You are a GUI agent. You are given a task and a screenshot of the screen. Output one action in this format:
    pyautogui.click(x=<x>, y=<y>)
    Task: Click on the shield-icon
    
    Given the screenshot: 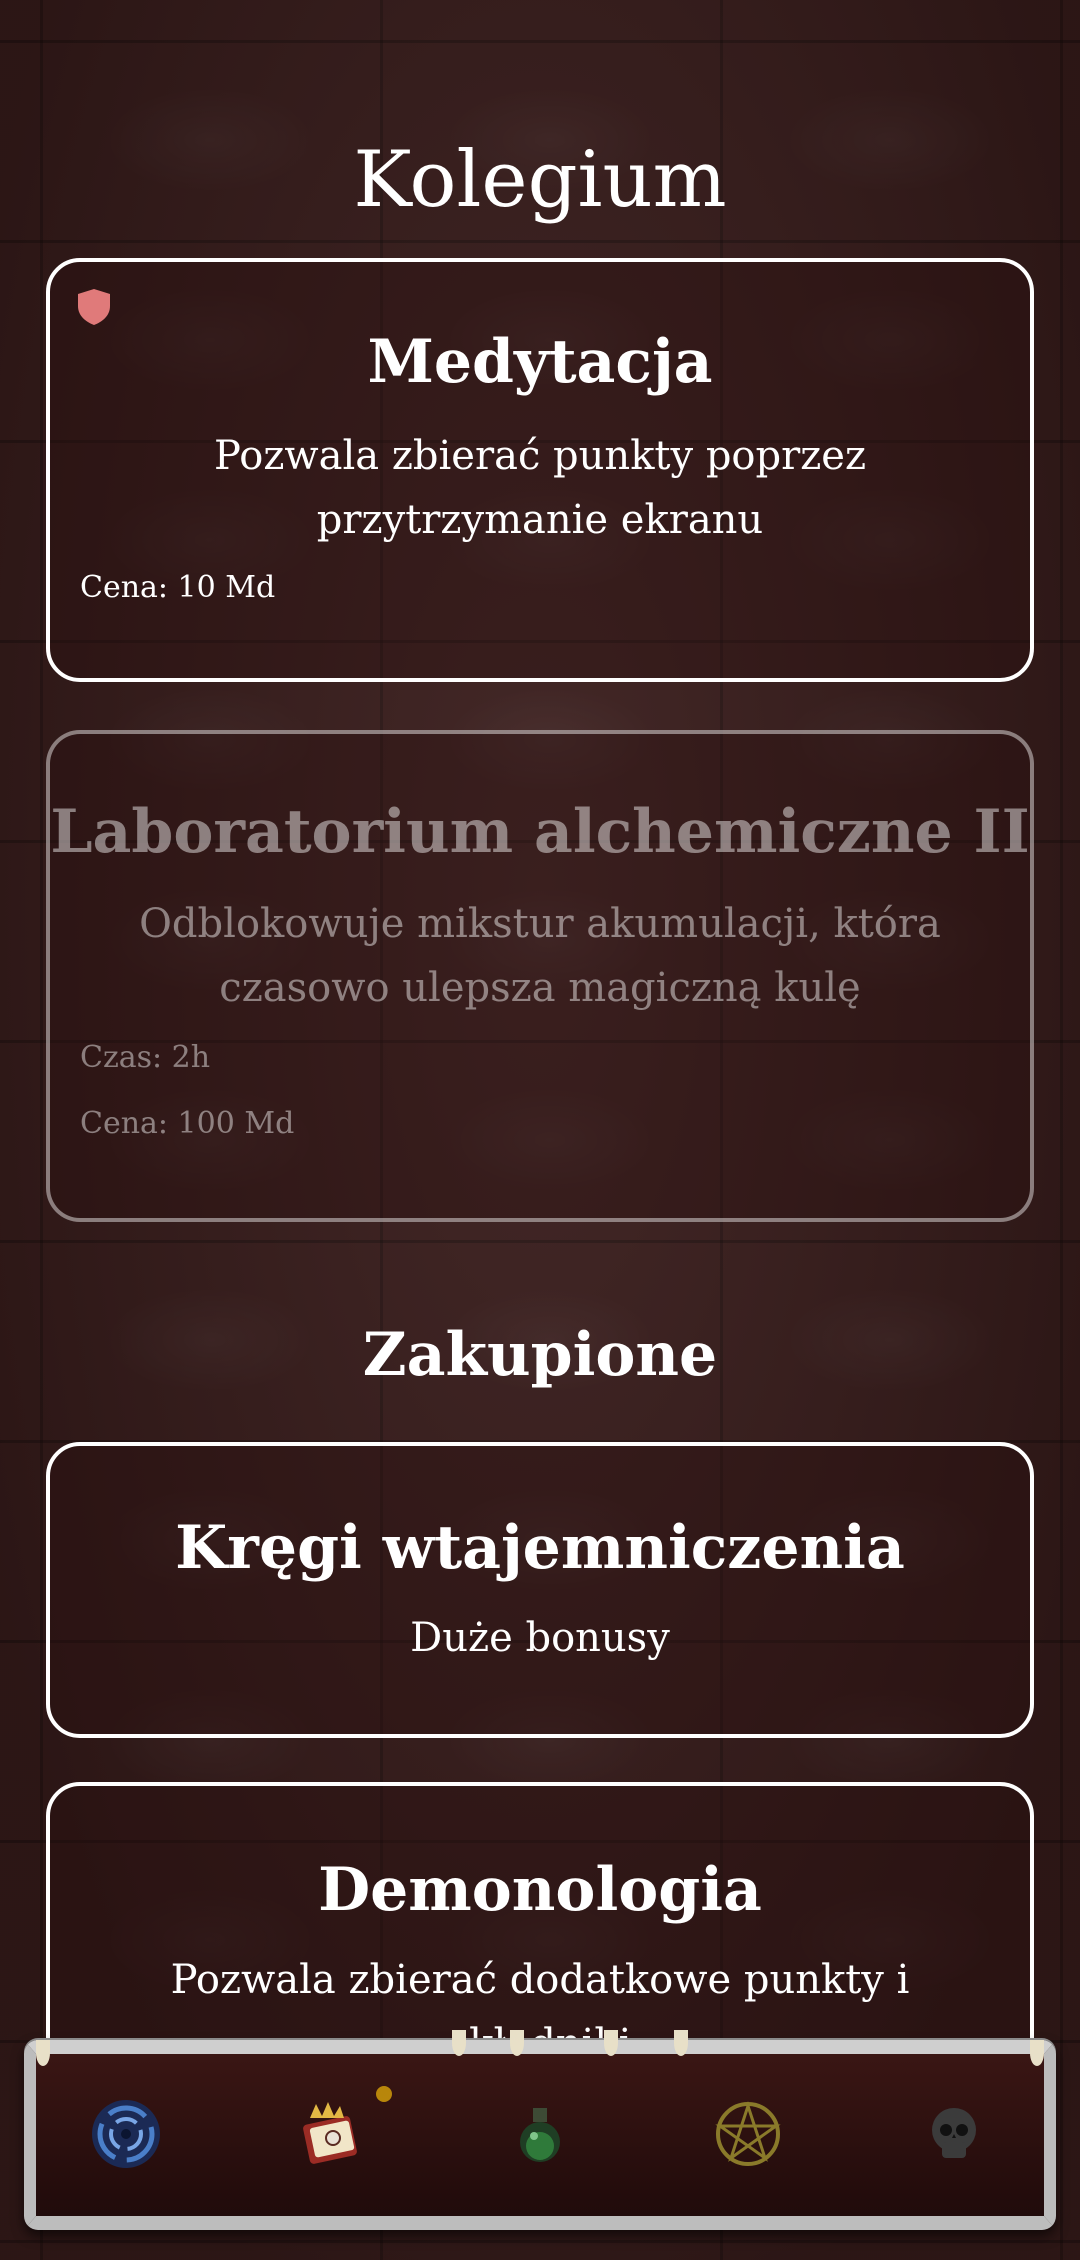 What is the action you would take?
    pyautogui.click(x=94, y=307)
    